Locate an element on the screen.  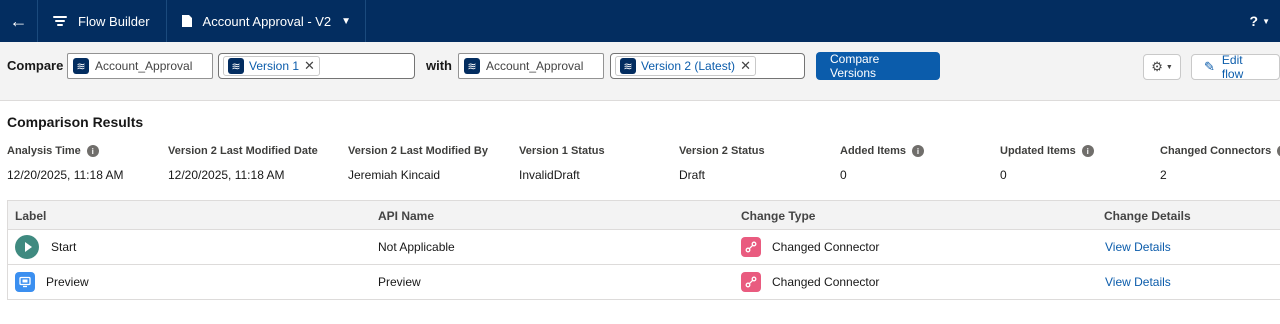
flow-name-left: Account_Approval is located at coordinates (144, 66).